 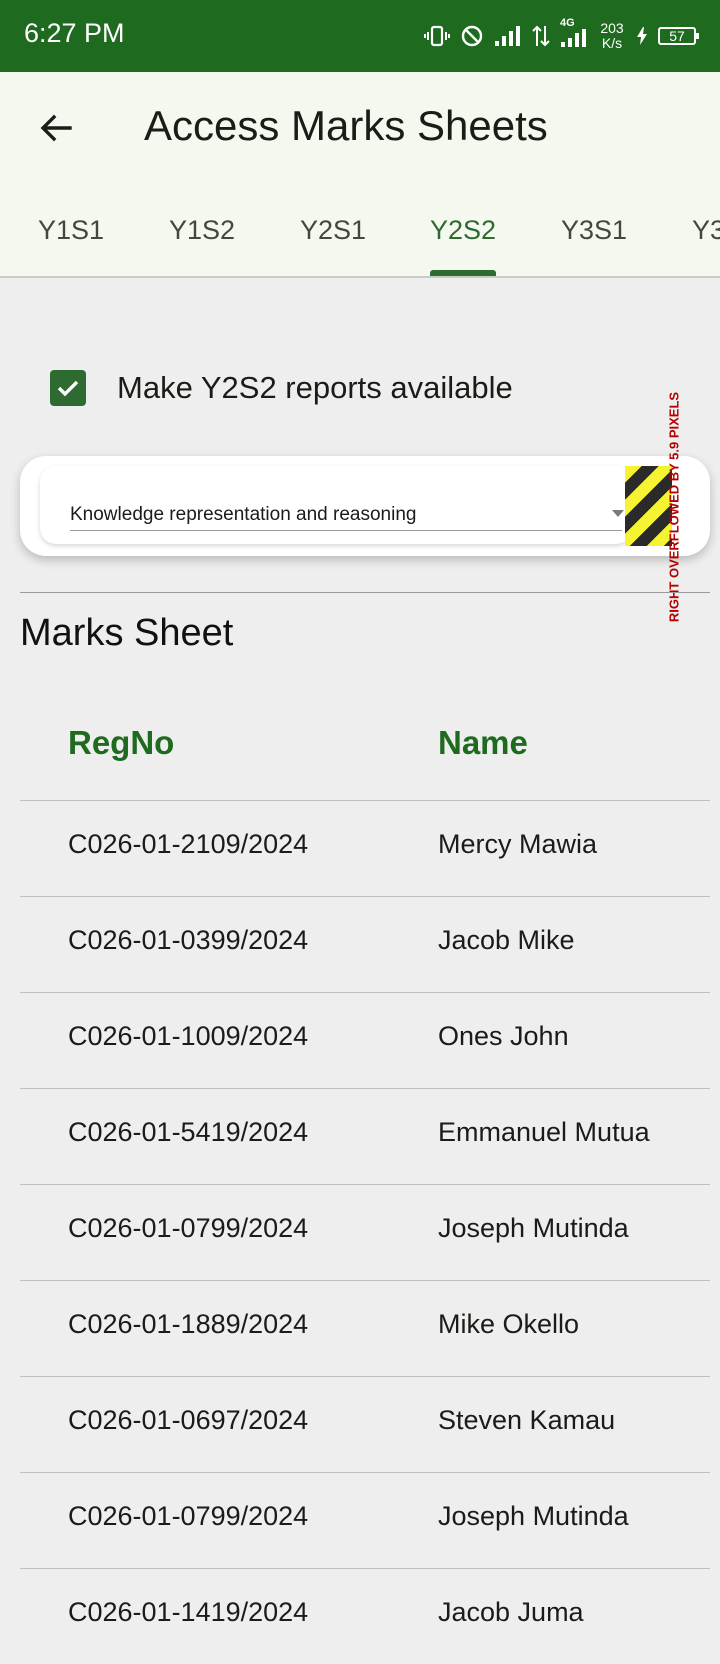 I want to click on availability-checkbox, so click(x=68, y=388).